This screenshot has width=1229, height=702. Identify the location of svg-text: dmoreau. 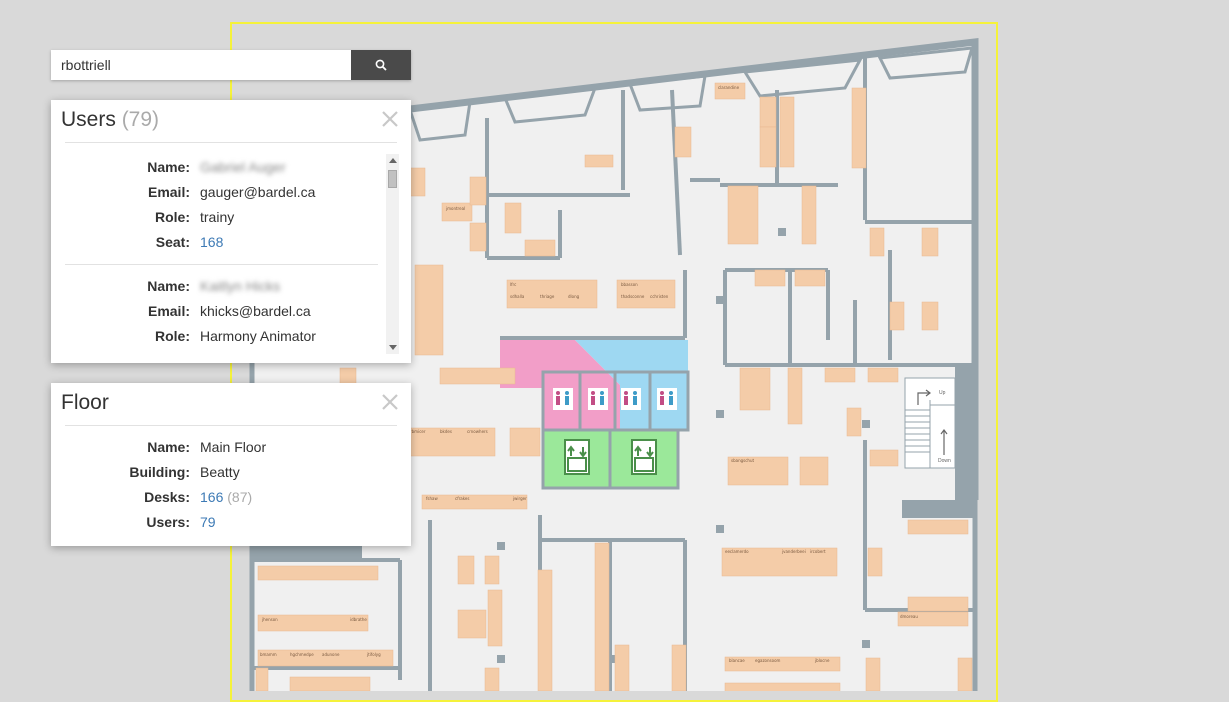
(909, 616).